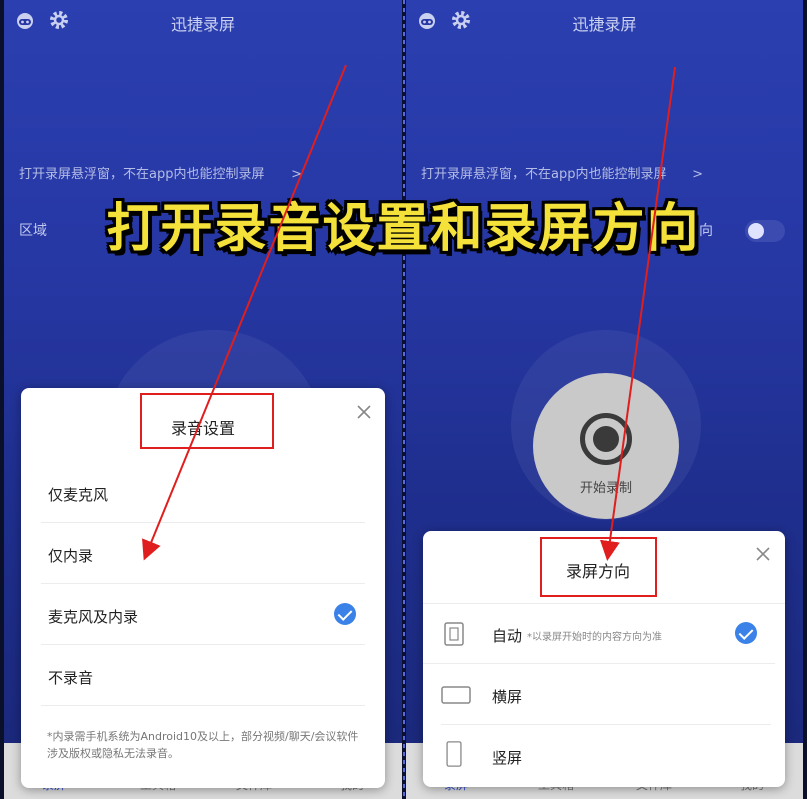 The image size is (807, 799). I want to click on portrait-icon, so click(454, 754).